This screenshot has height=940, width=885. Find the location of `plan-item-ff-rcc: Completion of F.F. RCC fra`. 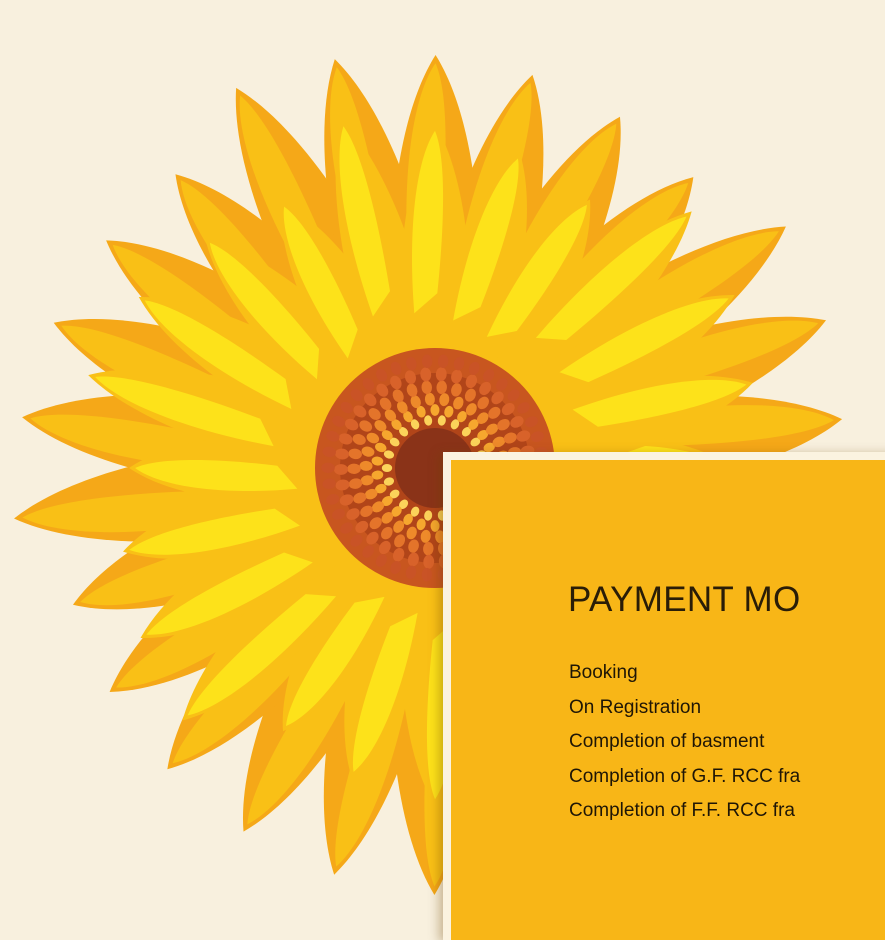

plan-item-ff-rcc: Completion of F.F. RCC fra is located at coordinates (682, 810).